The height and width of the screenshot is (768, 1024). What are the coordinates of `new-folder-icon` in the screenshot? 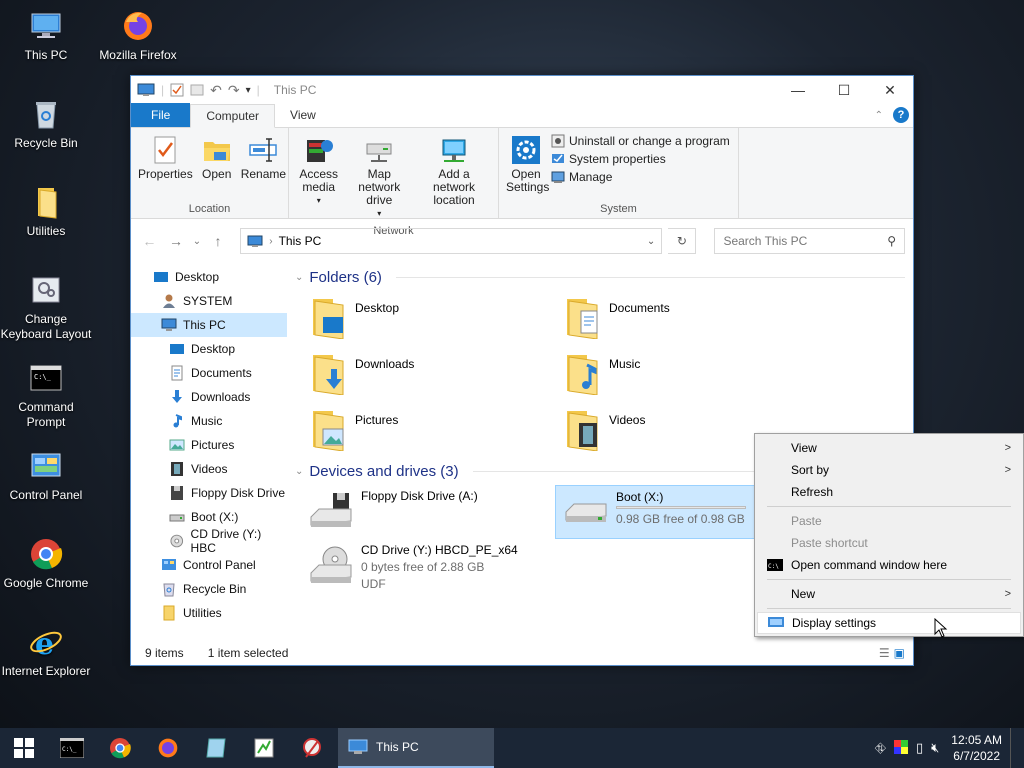 It's located at (197, 90).